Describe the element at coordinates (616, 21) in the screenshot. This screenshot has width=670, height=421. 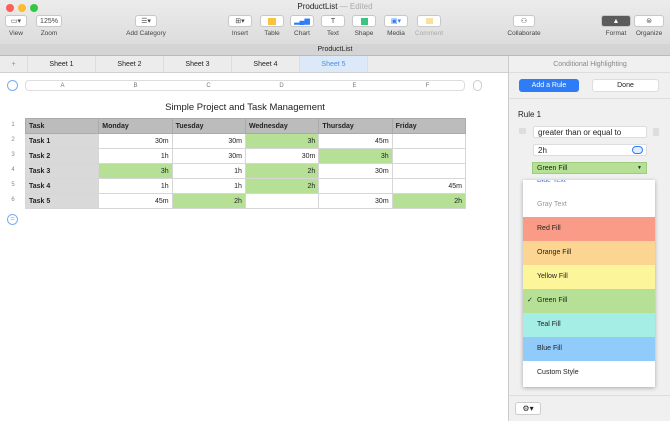
I see `paintbrush-icon: ▲` at that location.